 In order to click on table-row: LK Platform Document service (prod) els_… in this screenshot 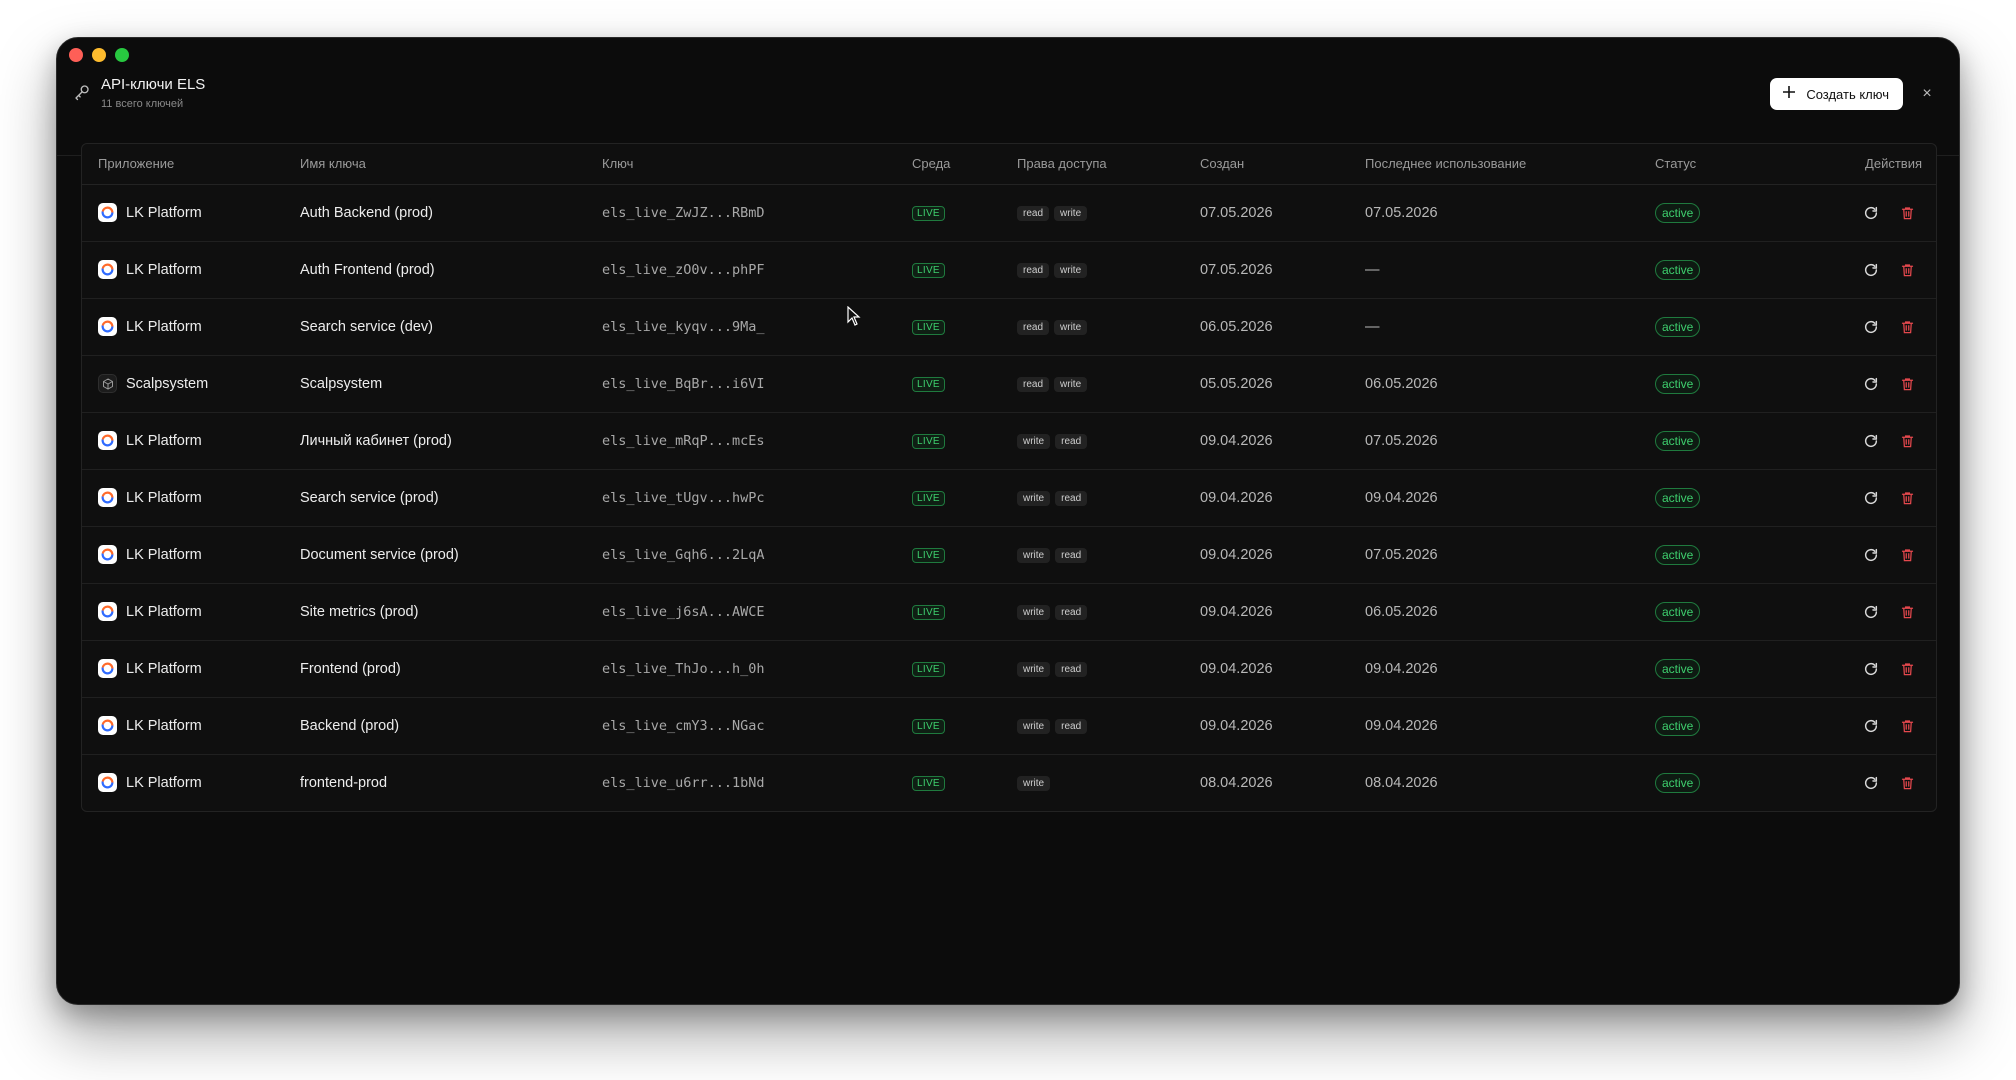, I will do `click(1009, 555)`.